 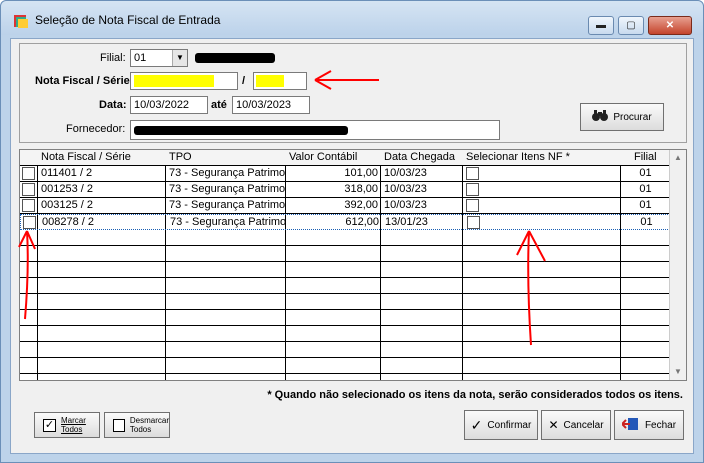 What do you see at coordinates (270, 81) in the screenshot?
I see `highlight-serie` at bounding box center [270, 81].